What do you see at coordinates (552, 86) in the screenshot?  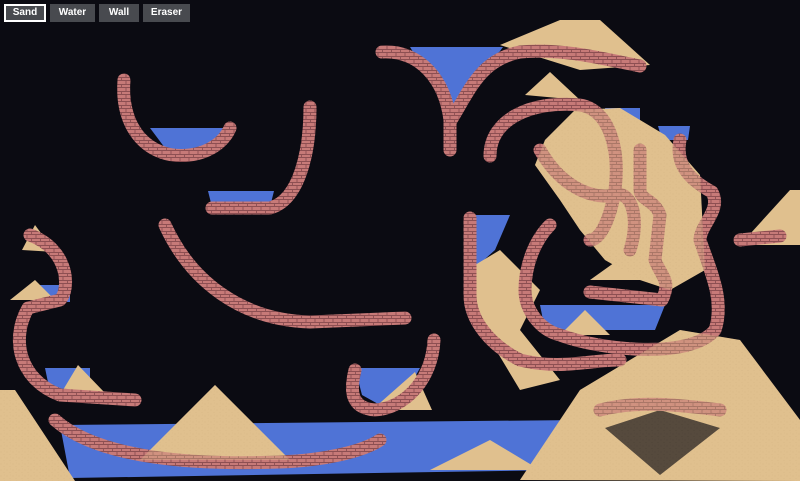 I see `sand-pile` at bounding box center [552, 86].